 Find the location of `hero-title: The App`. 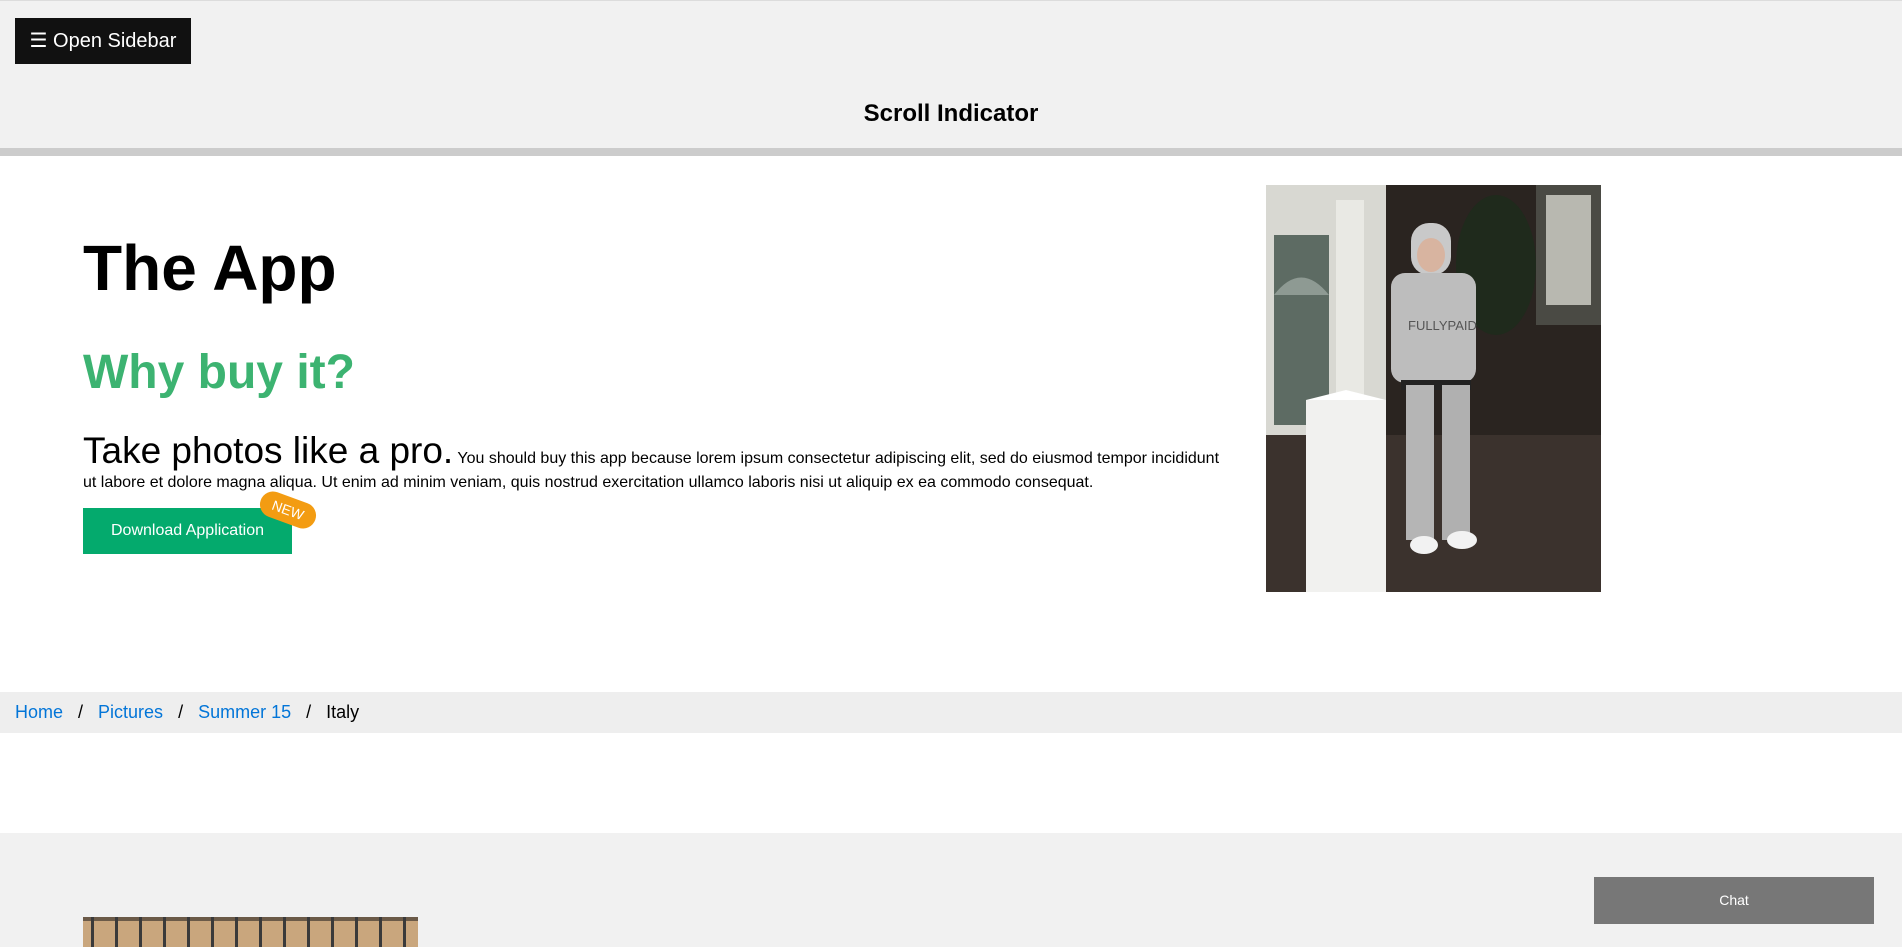

hero-title: The App is located at coordinates (210, 268).